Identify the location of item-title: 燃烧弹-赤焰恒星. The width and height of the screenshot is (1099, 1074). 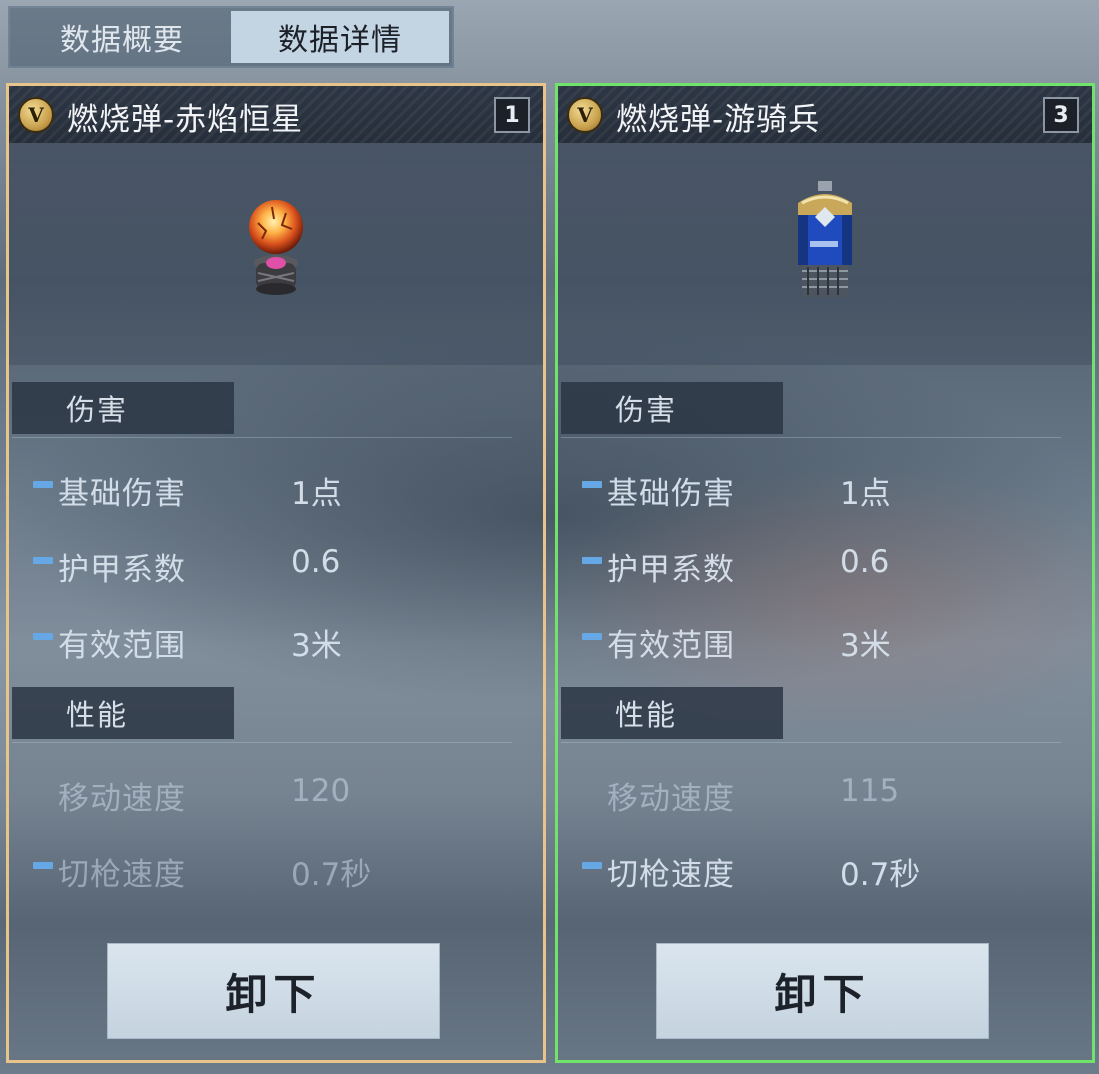
(185, 120).